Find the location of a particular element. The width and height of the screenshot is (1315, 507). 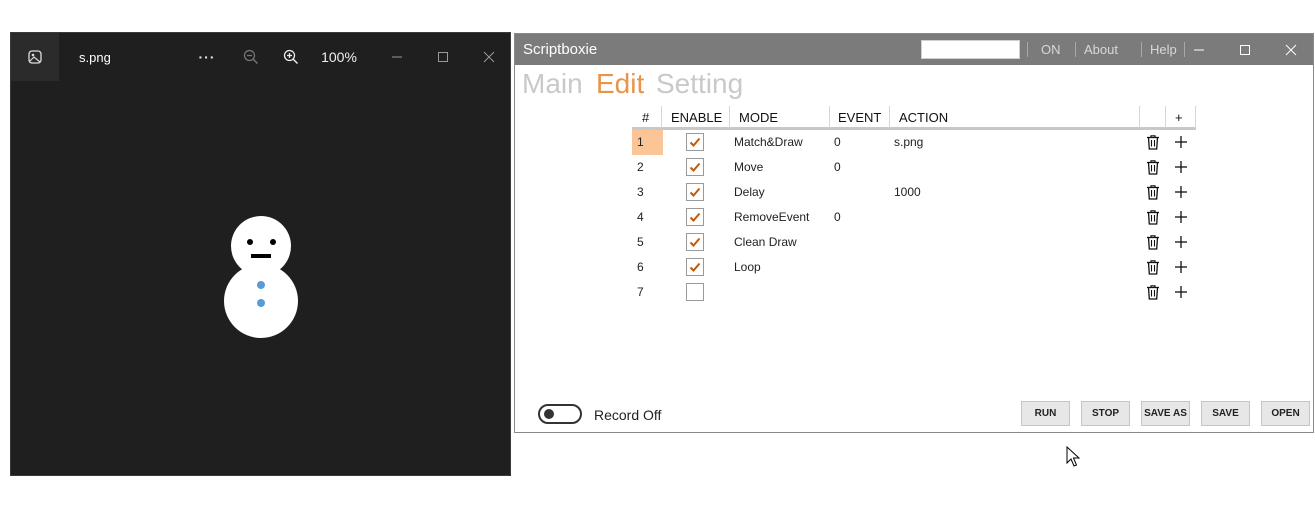

mode-cell: Delay is located at coordinates (749, 192).